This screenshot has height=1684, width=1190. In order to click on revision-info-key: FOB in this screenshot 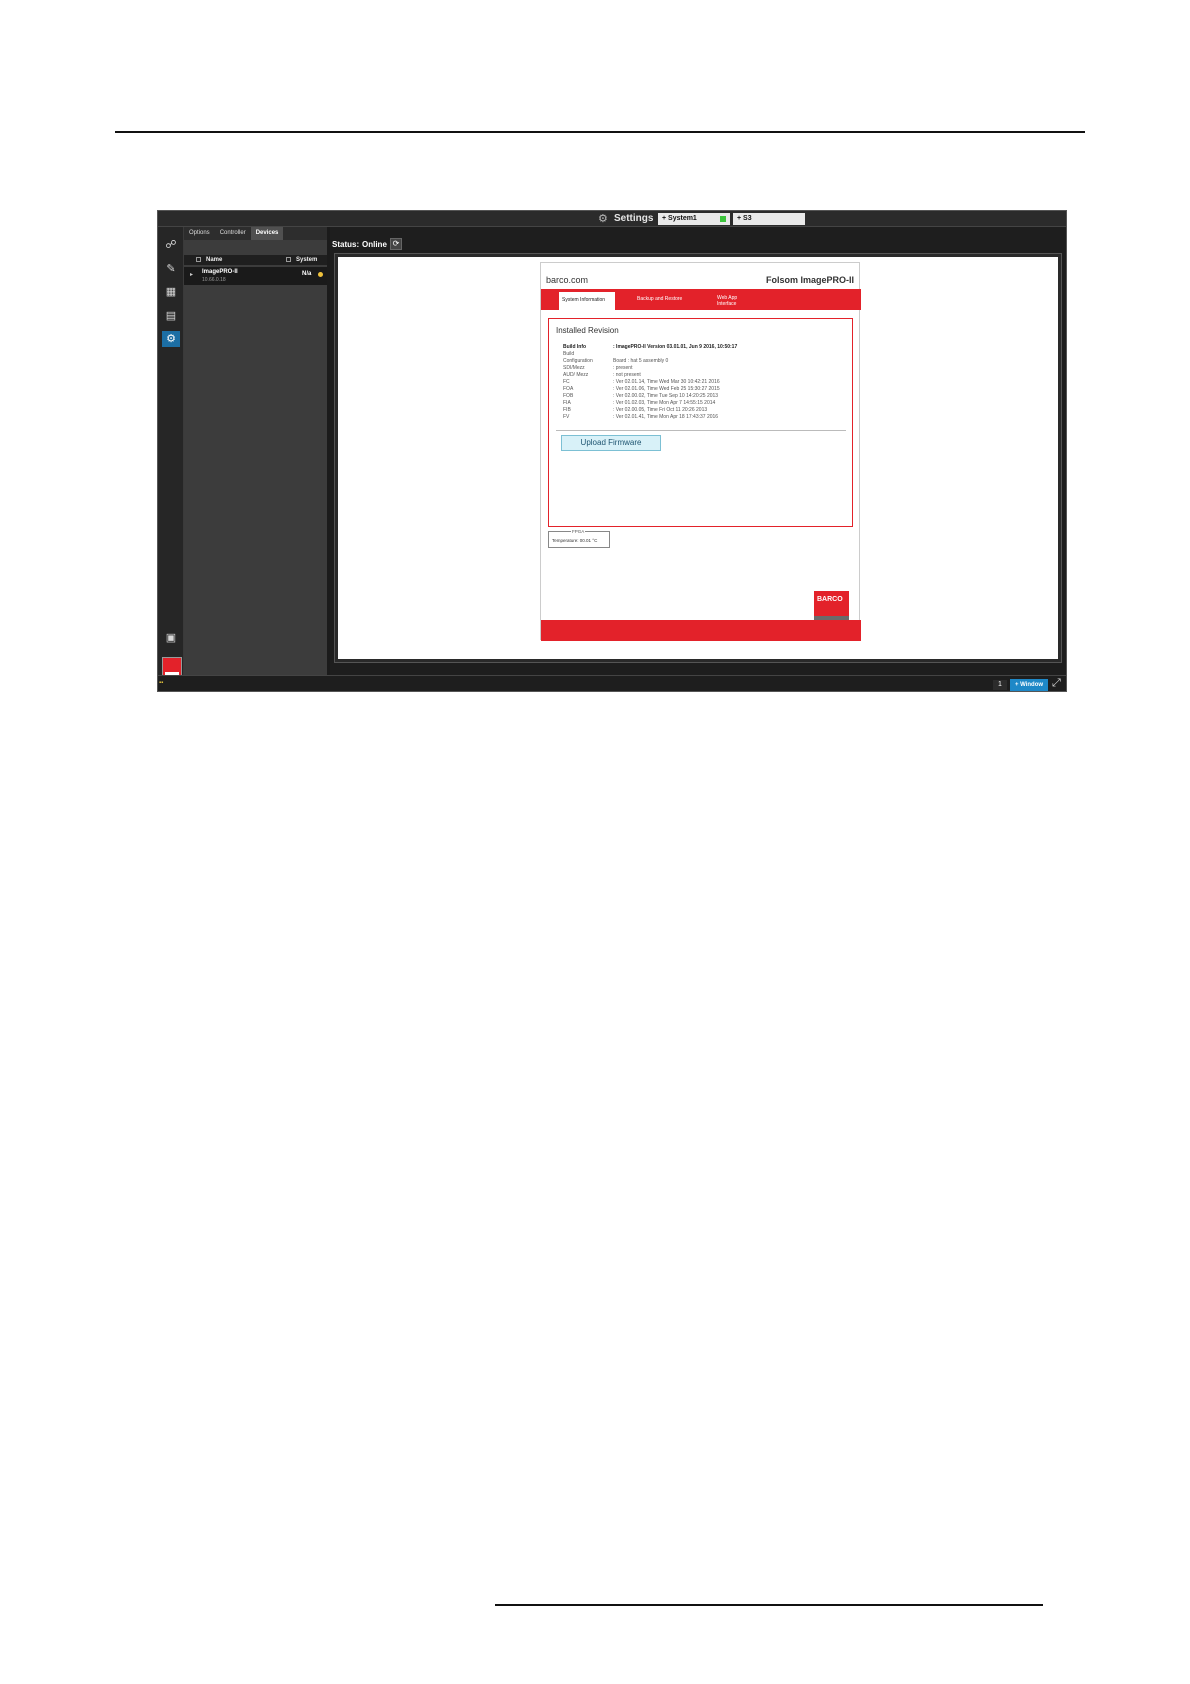, I will do `click(568, 396)`.